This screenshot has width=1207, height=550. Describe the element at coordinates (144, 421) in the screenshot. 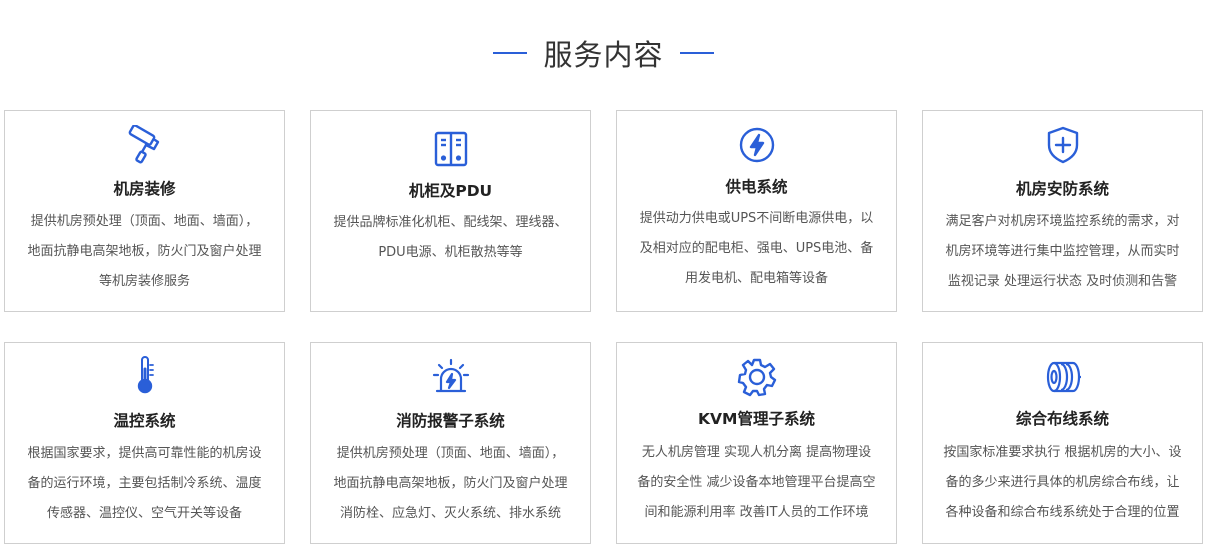

I see `service-name: 温控系统` at that location.